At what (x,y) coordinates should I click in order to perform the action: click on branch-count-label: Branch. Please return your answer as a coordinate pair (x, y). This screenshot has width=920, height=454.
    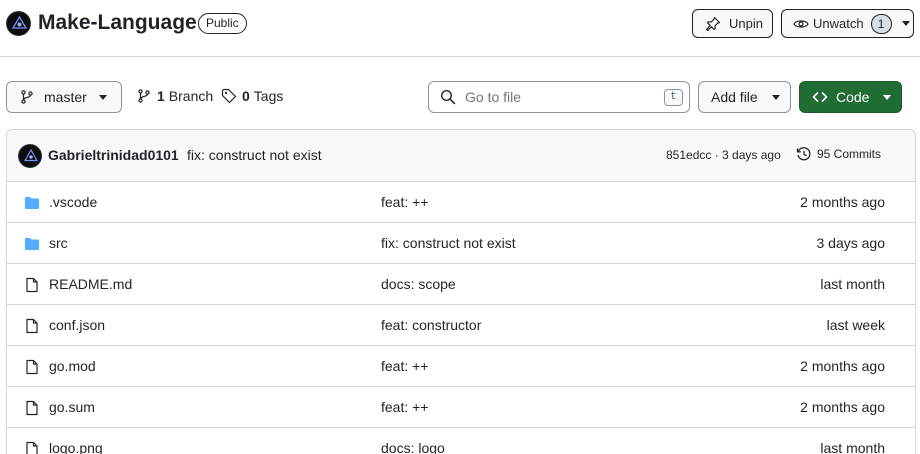
    Looking at the image, I should click on (191, 96).